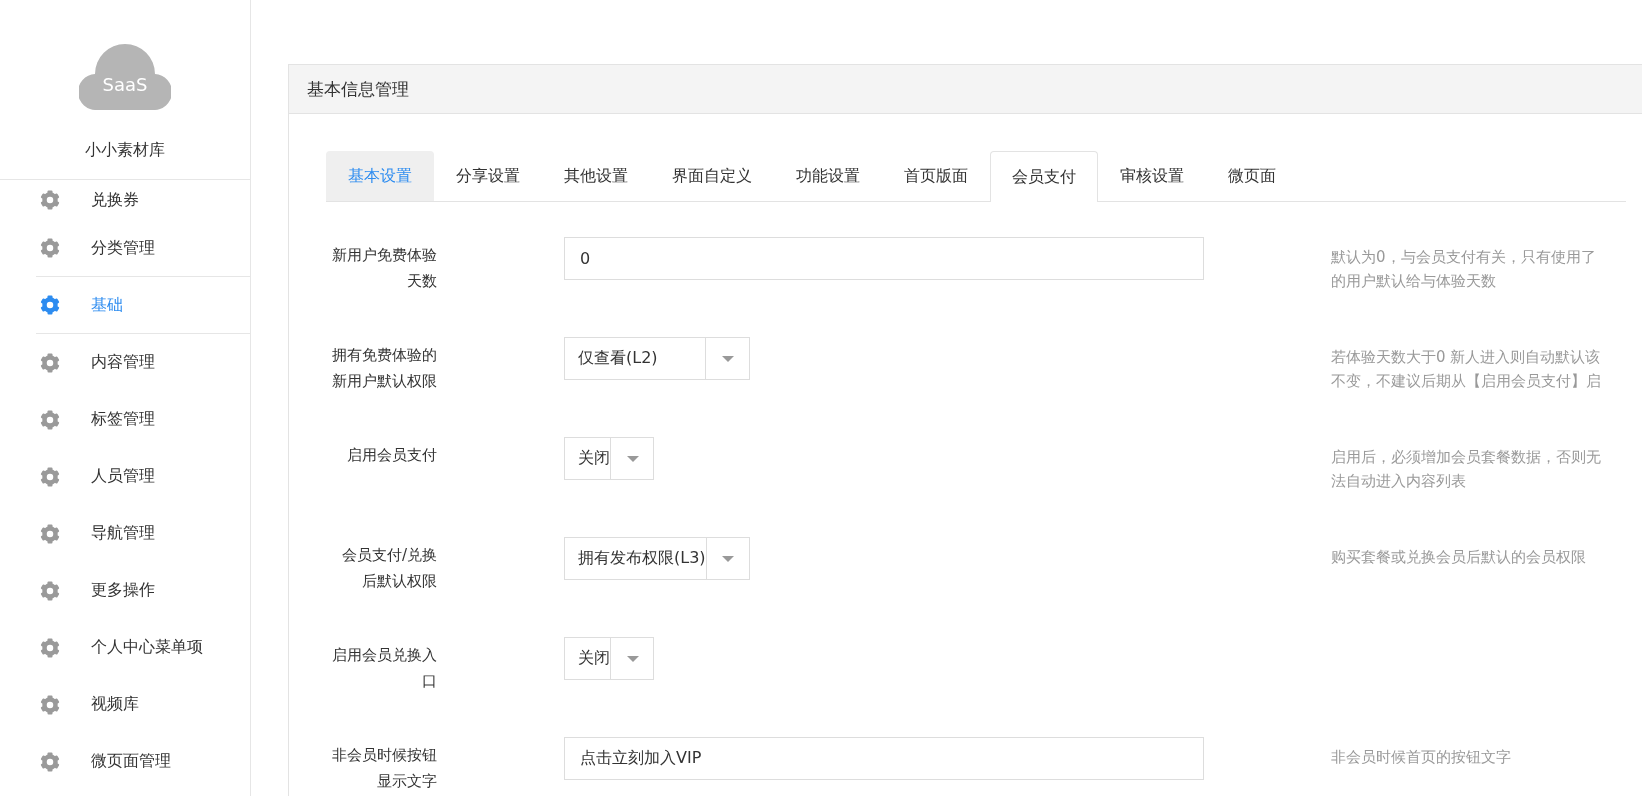 This screenshot has height=796, width=1642. What do you see at coordinates (143, 305) in the screenshot?
I see `sidebar-item: 基础` at bounding box center [143, 305].